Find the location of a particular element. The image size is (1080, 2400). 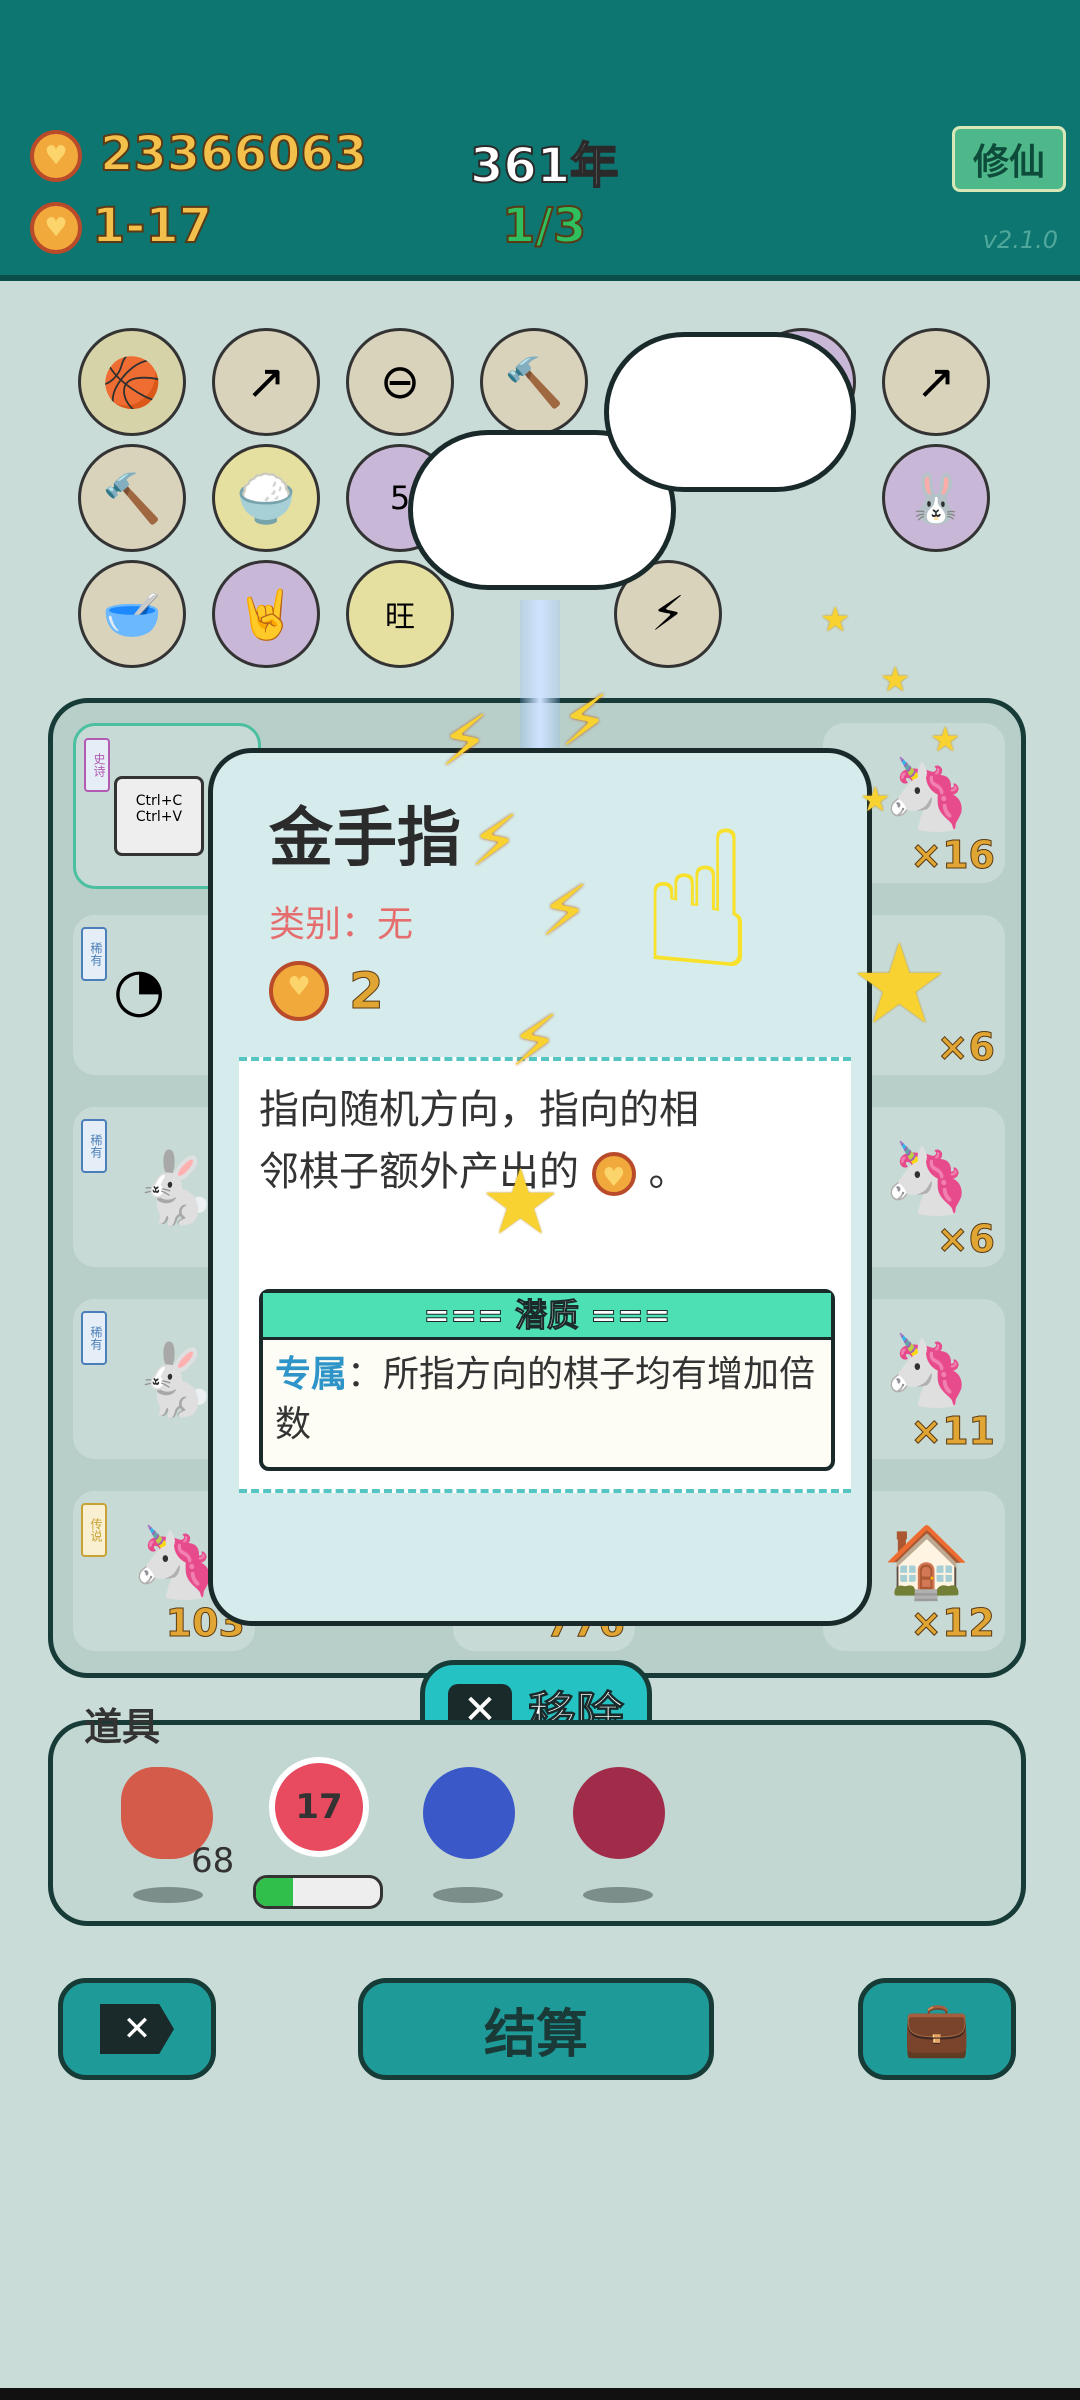

rate-text: 1-17 is located at coordinates (152, 226).